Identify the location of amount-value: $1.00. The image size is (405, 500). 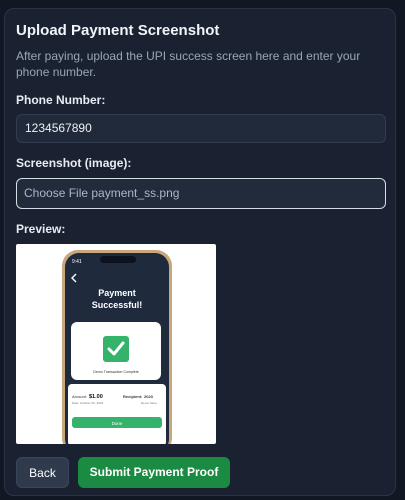
(96, 397).